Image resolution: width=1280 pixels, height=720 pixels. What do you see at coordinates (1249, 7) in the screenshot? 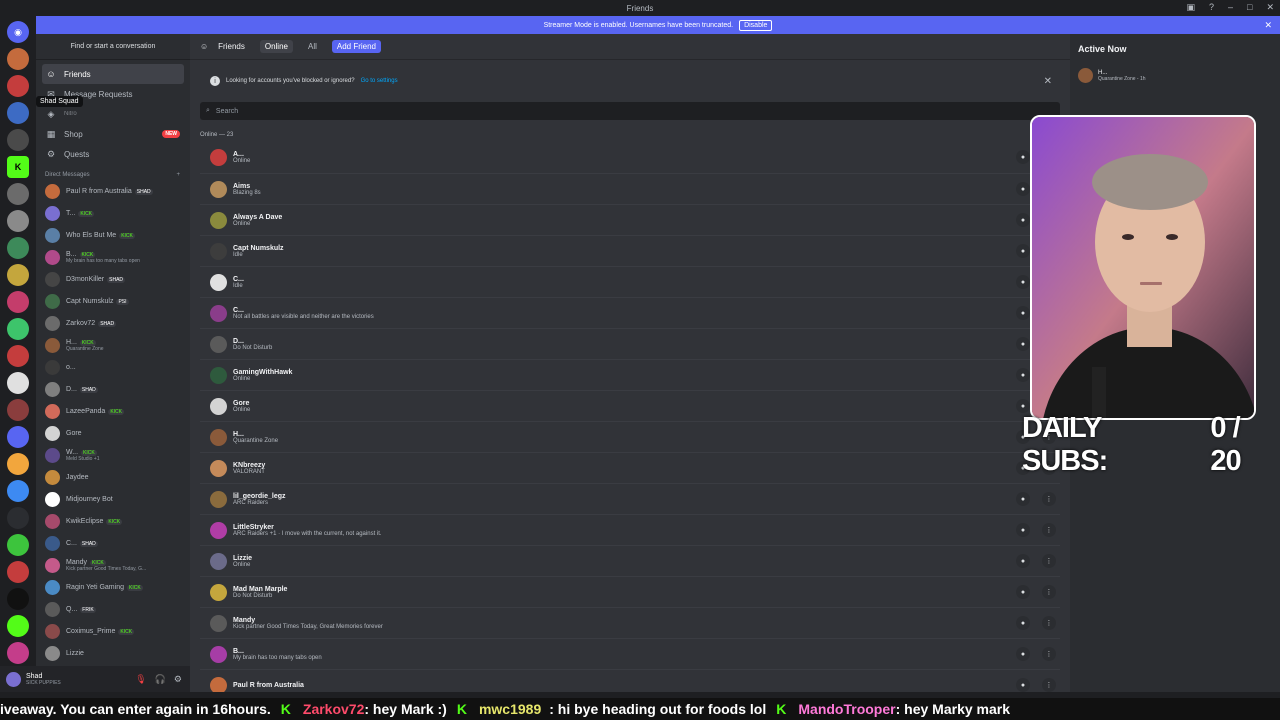
I see `maximize-icon: □` at bounding box center [1249, 7].